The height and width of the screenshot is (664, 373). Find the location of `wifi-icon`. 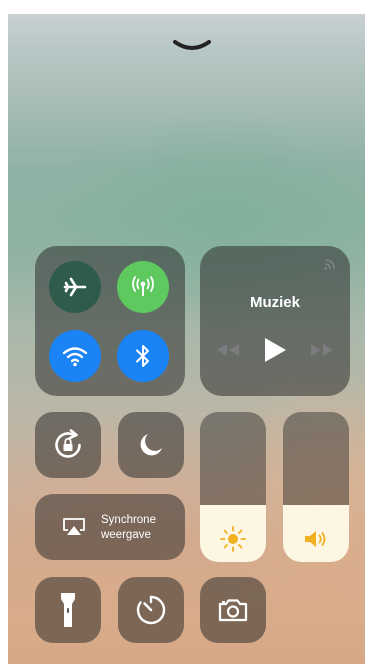

wifi-icon is located at coordinates (75, 357).